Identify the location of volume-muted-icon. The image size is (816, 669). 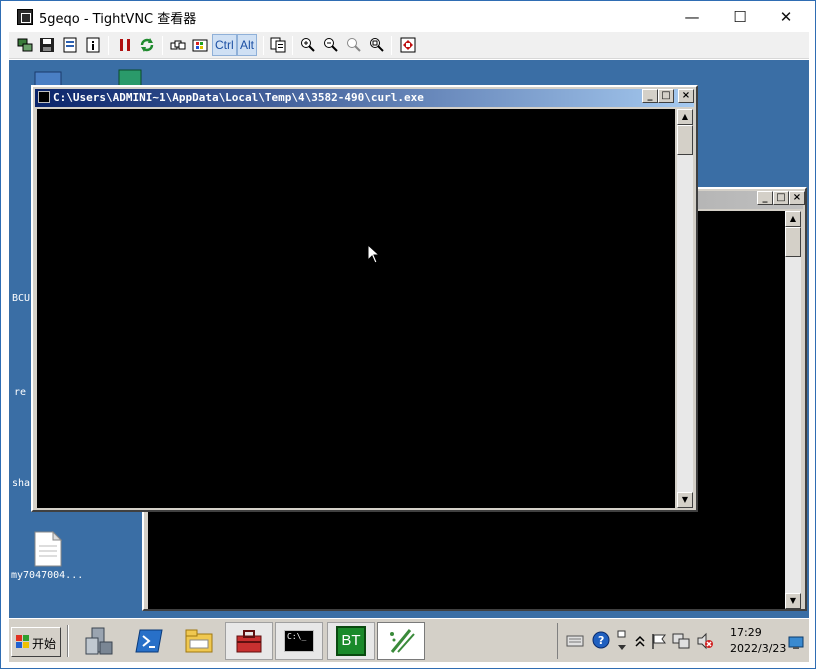
(705, 641).